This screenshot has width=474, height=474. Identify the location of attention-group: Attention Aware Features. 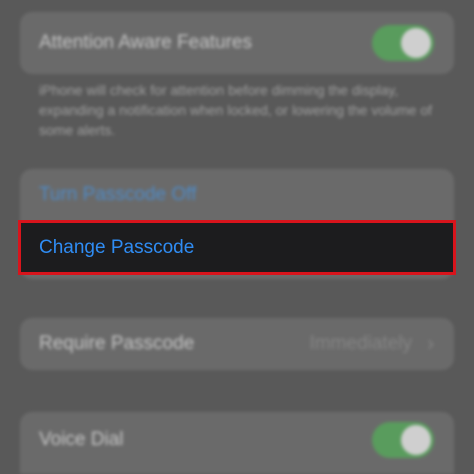
(237, 43).